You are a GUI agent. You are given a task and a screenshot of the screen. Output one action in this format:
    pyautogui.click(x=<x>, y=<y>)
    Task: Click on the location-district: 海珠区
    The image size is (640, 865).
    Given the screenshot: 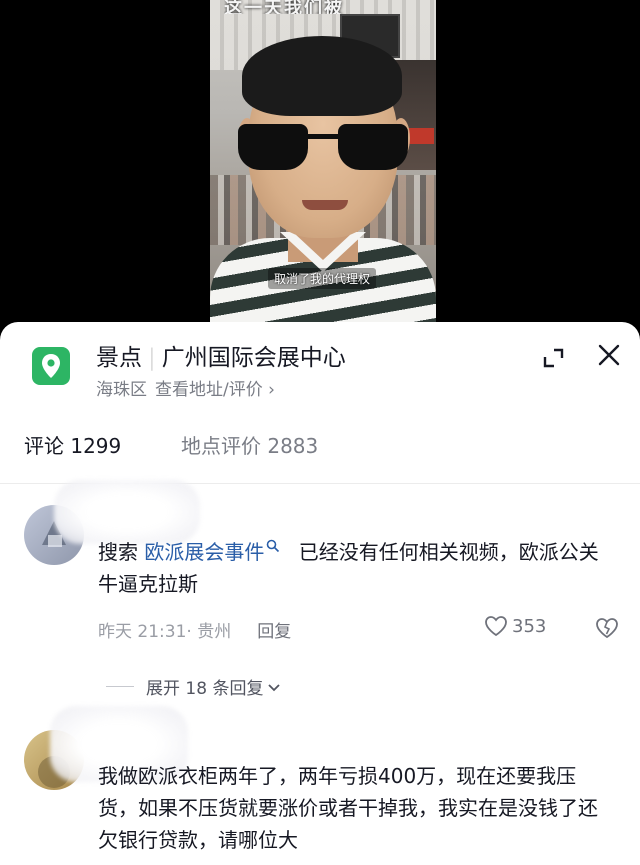 What is the action you would take?
    pyautogui.click(x=121, y=390)
    